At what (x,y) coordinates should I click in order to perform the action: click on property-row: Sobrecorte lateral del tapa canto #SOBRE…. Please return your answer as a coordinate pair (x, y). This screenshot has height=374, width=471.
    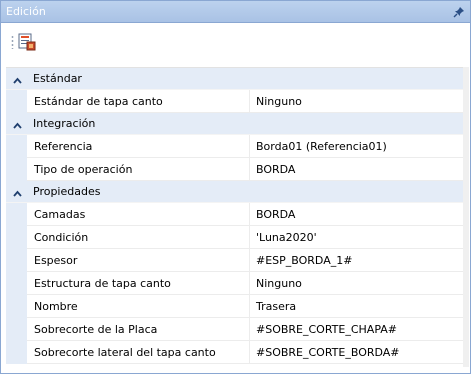
    Looking at the image, I should click on (234, 352).